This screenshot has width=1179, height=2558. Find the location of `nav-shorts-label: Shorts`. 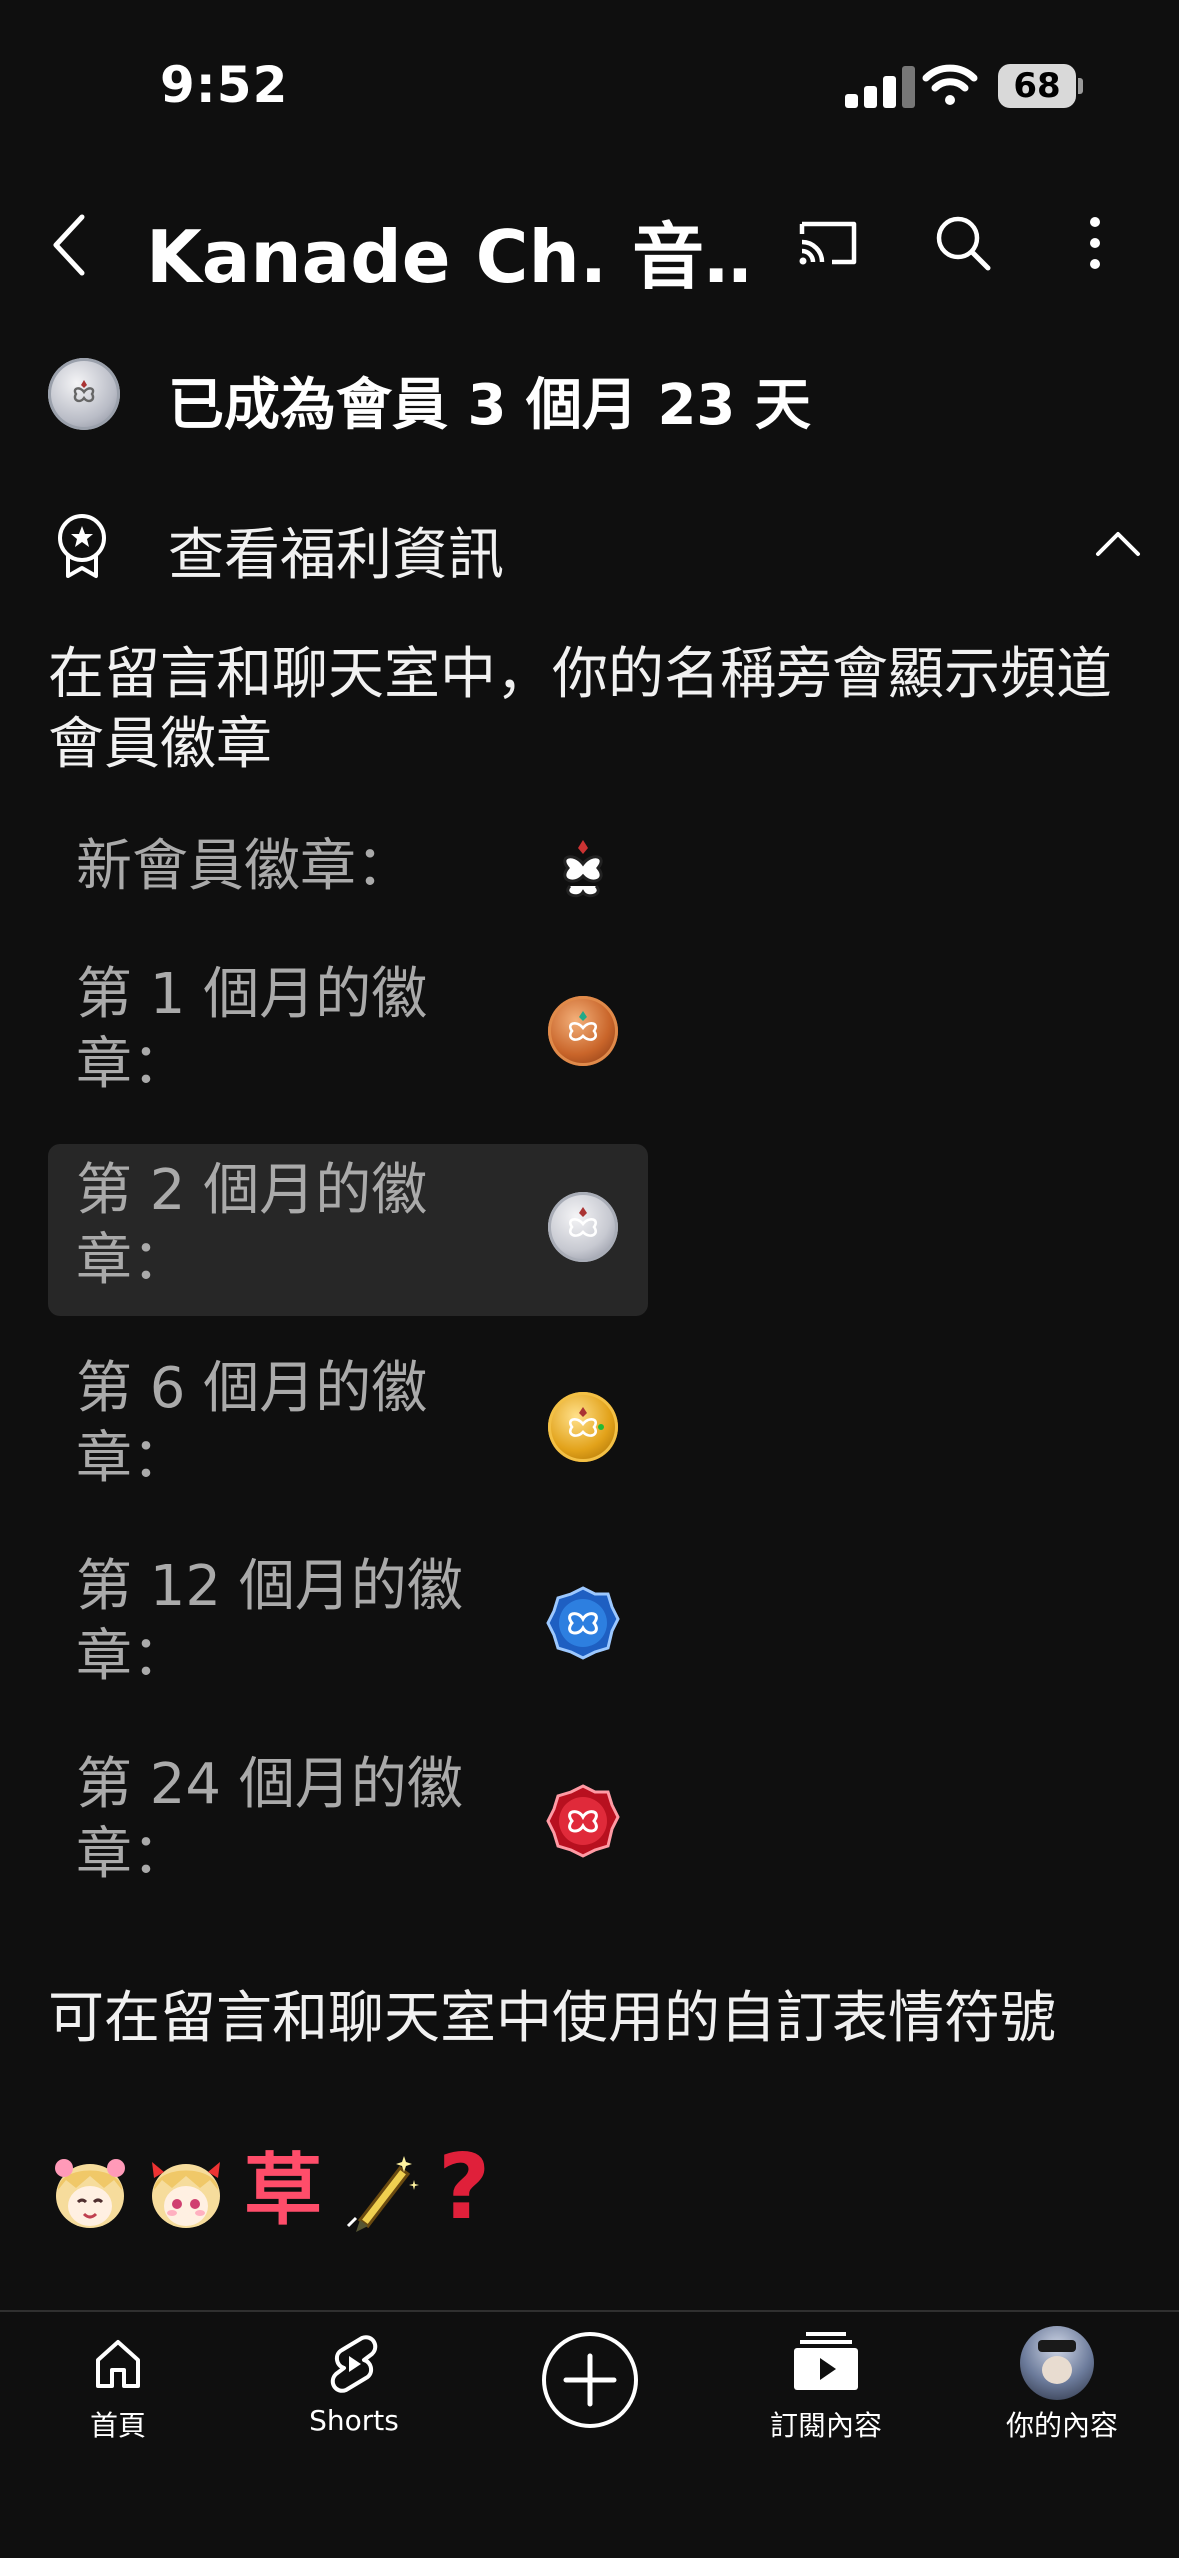

nav-shorts-label: Shorts is located at coordinates (354, 2420).